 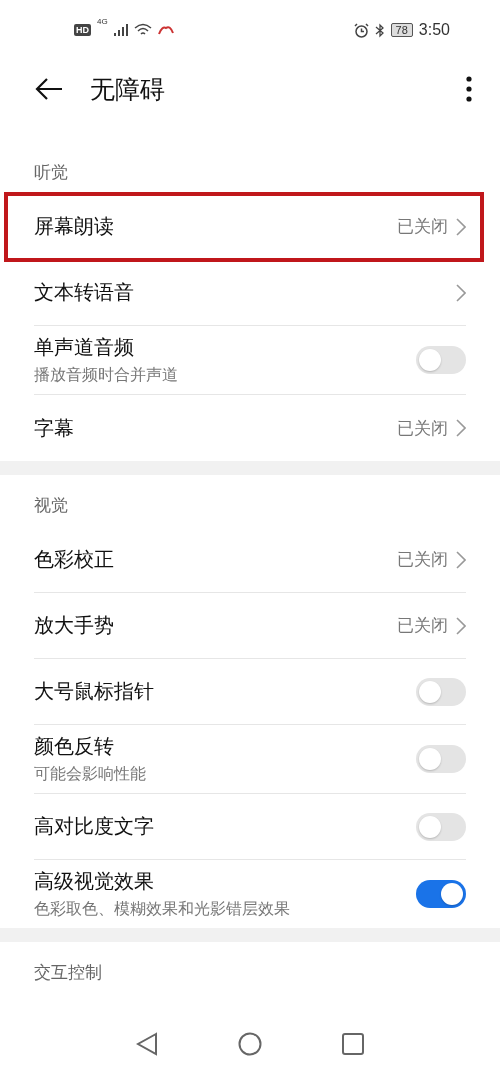 I want to click on app-logo-icon, so click(x=165, y=30).